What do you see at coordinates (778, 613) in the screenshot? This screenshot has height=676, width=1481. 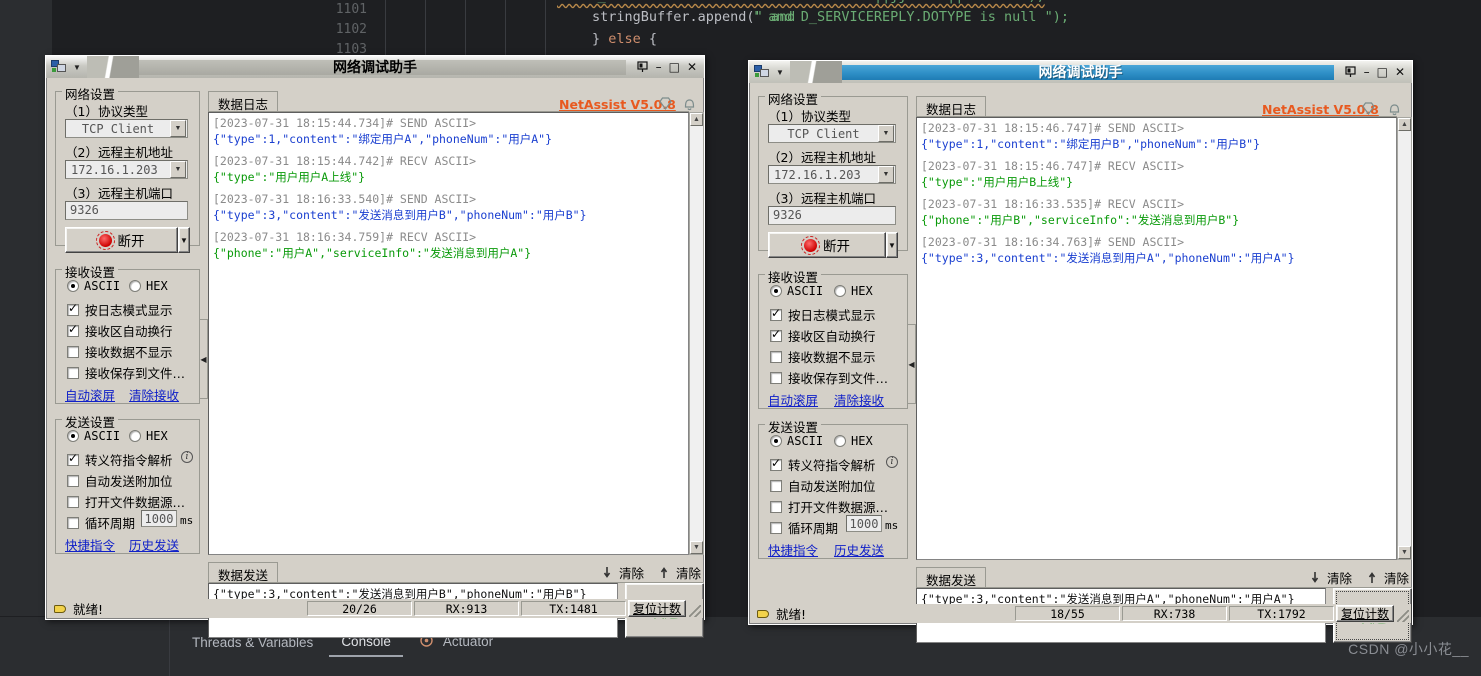 I see `status-ready: 就绪!` at bounding box center [778, 613].